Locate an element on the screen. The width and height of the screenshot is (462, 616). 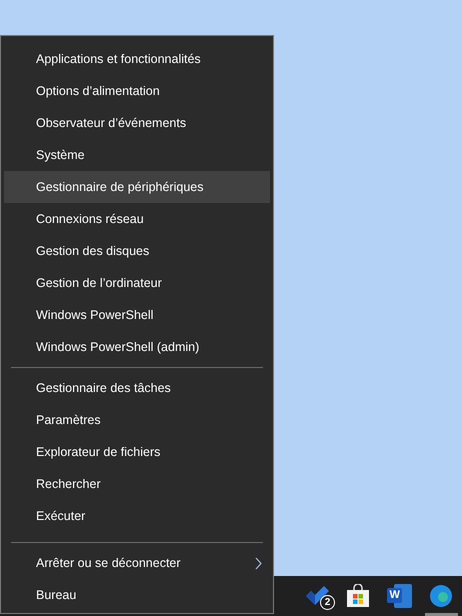
menu-item: Bureau is located at coordinates (137, 595).